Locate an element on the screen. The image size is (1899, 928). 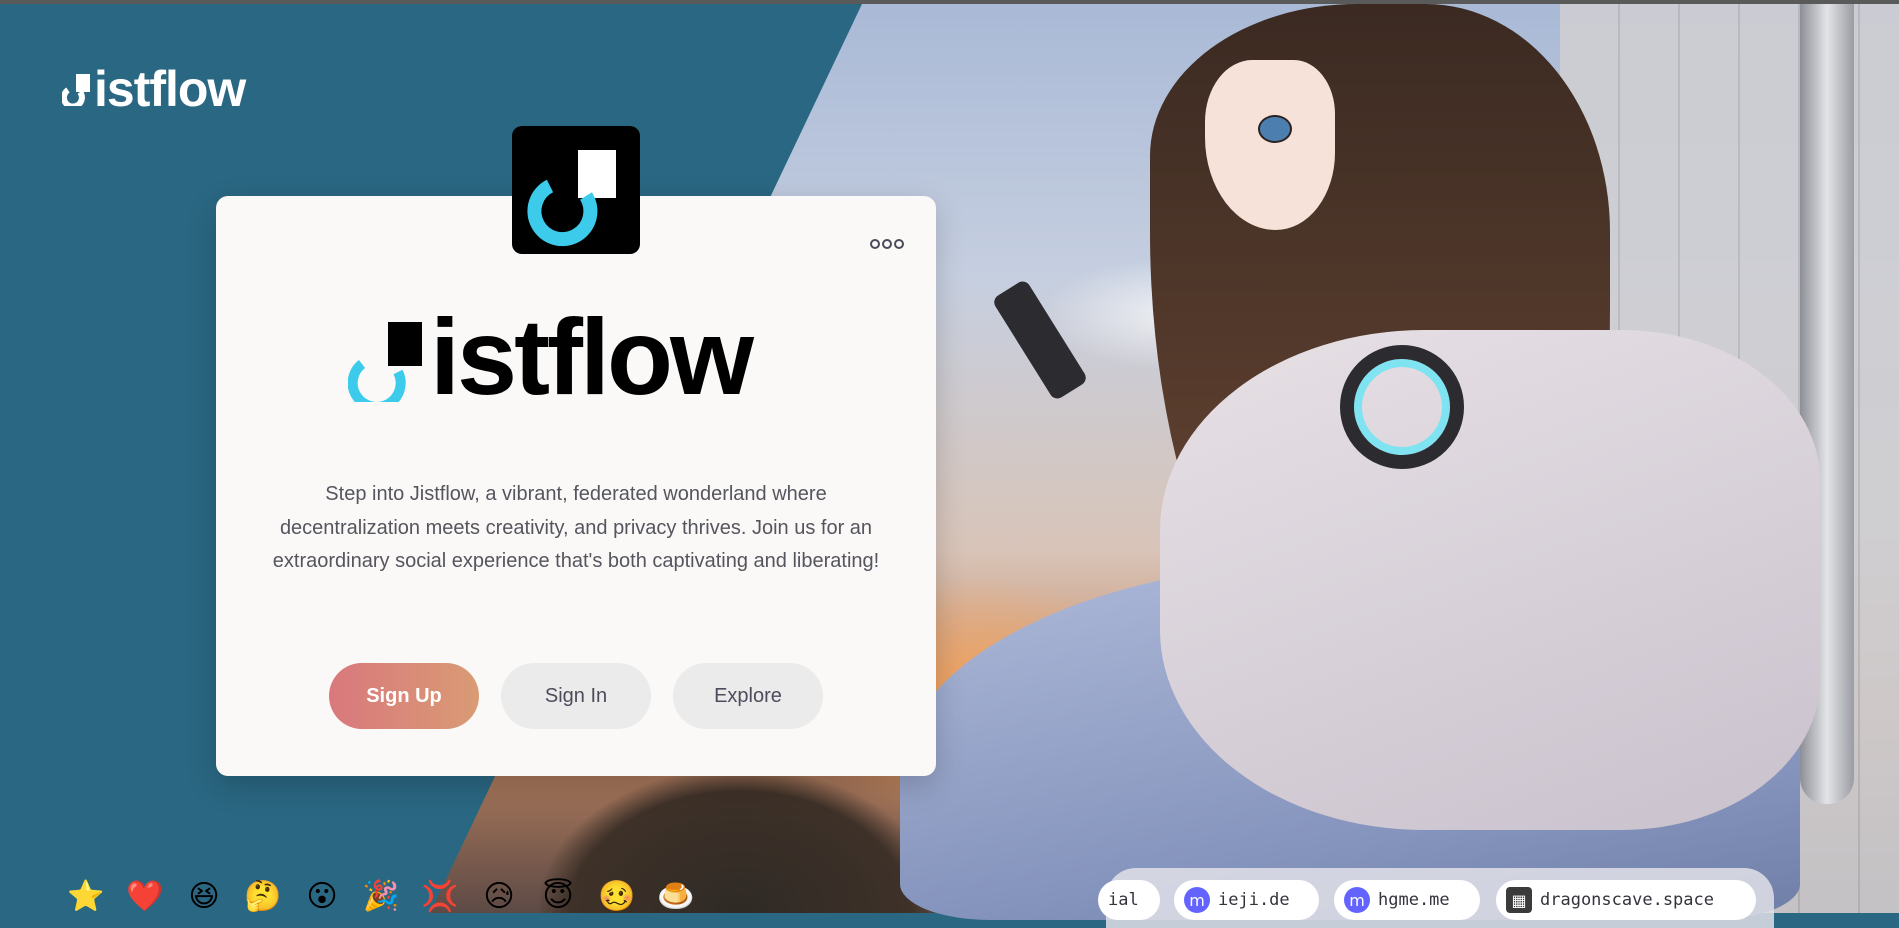
instance-pill-label: ieji.de is located at coordinates (1254, 900).